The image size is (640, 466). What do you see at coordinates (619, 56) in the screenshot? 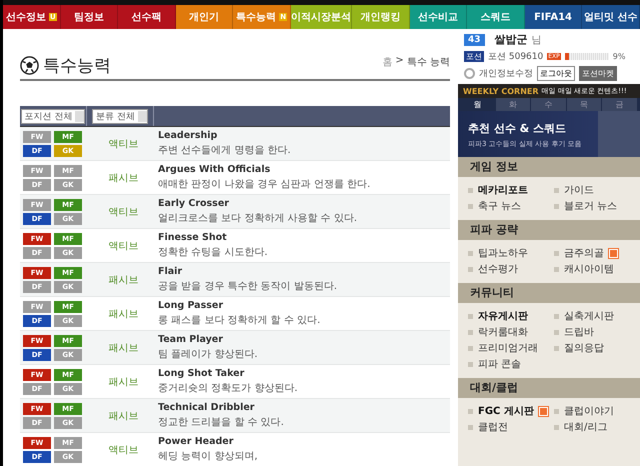
I see `exp-percent: 9%` at bounding box center [619, 56].